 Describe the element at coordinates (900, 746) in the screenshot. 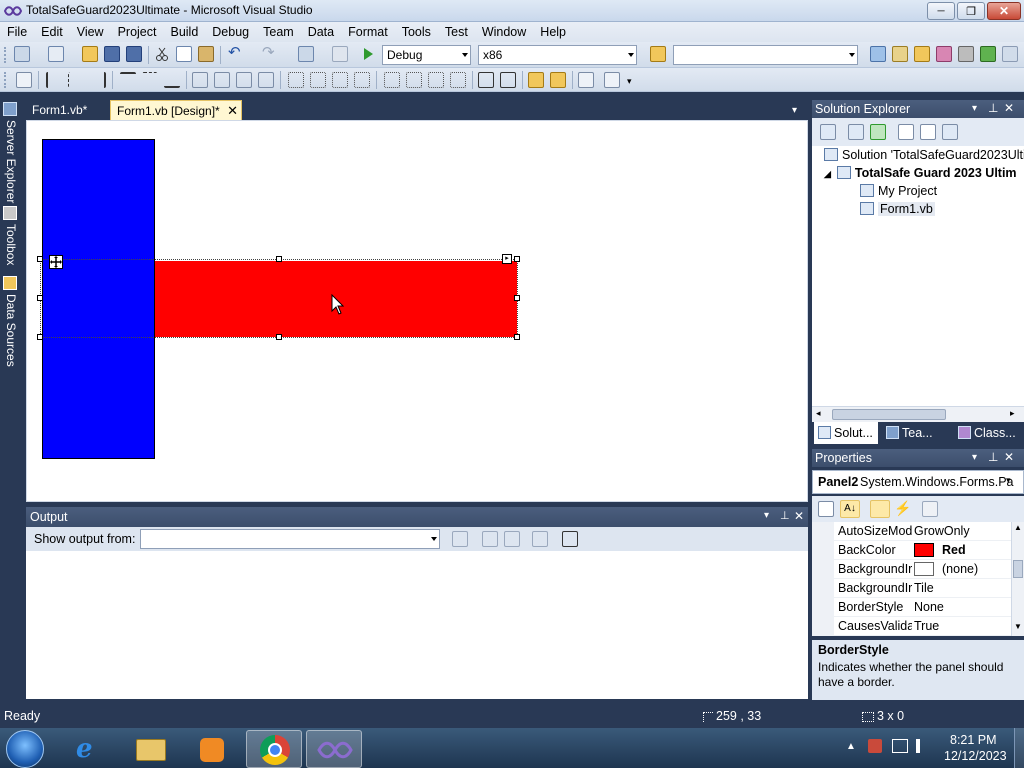

I see `network-icon` at that location.